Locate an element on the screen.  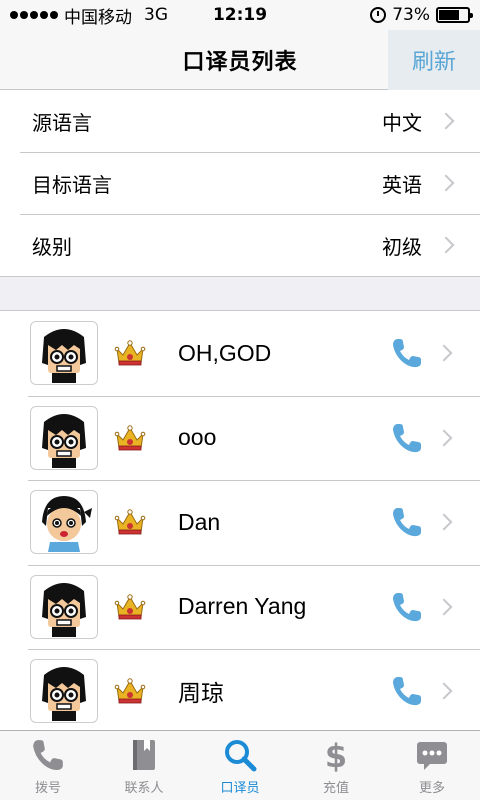
more-chat-icon is located at coordinates (432, 755).